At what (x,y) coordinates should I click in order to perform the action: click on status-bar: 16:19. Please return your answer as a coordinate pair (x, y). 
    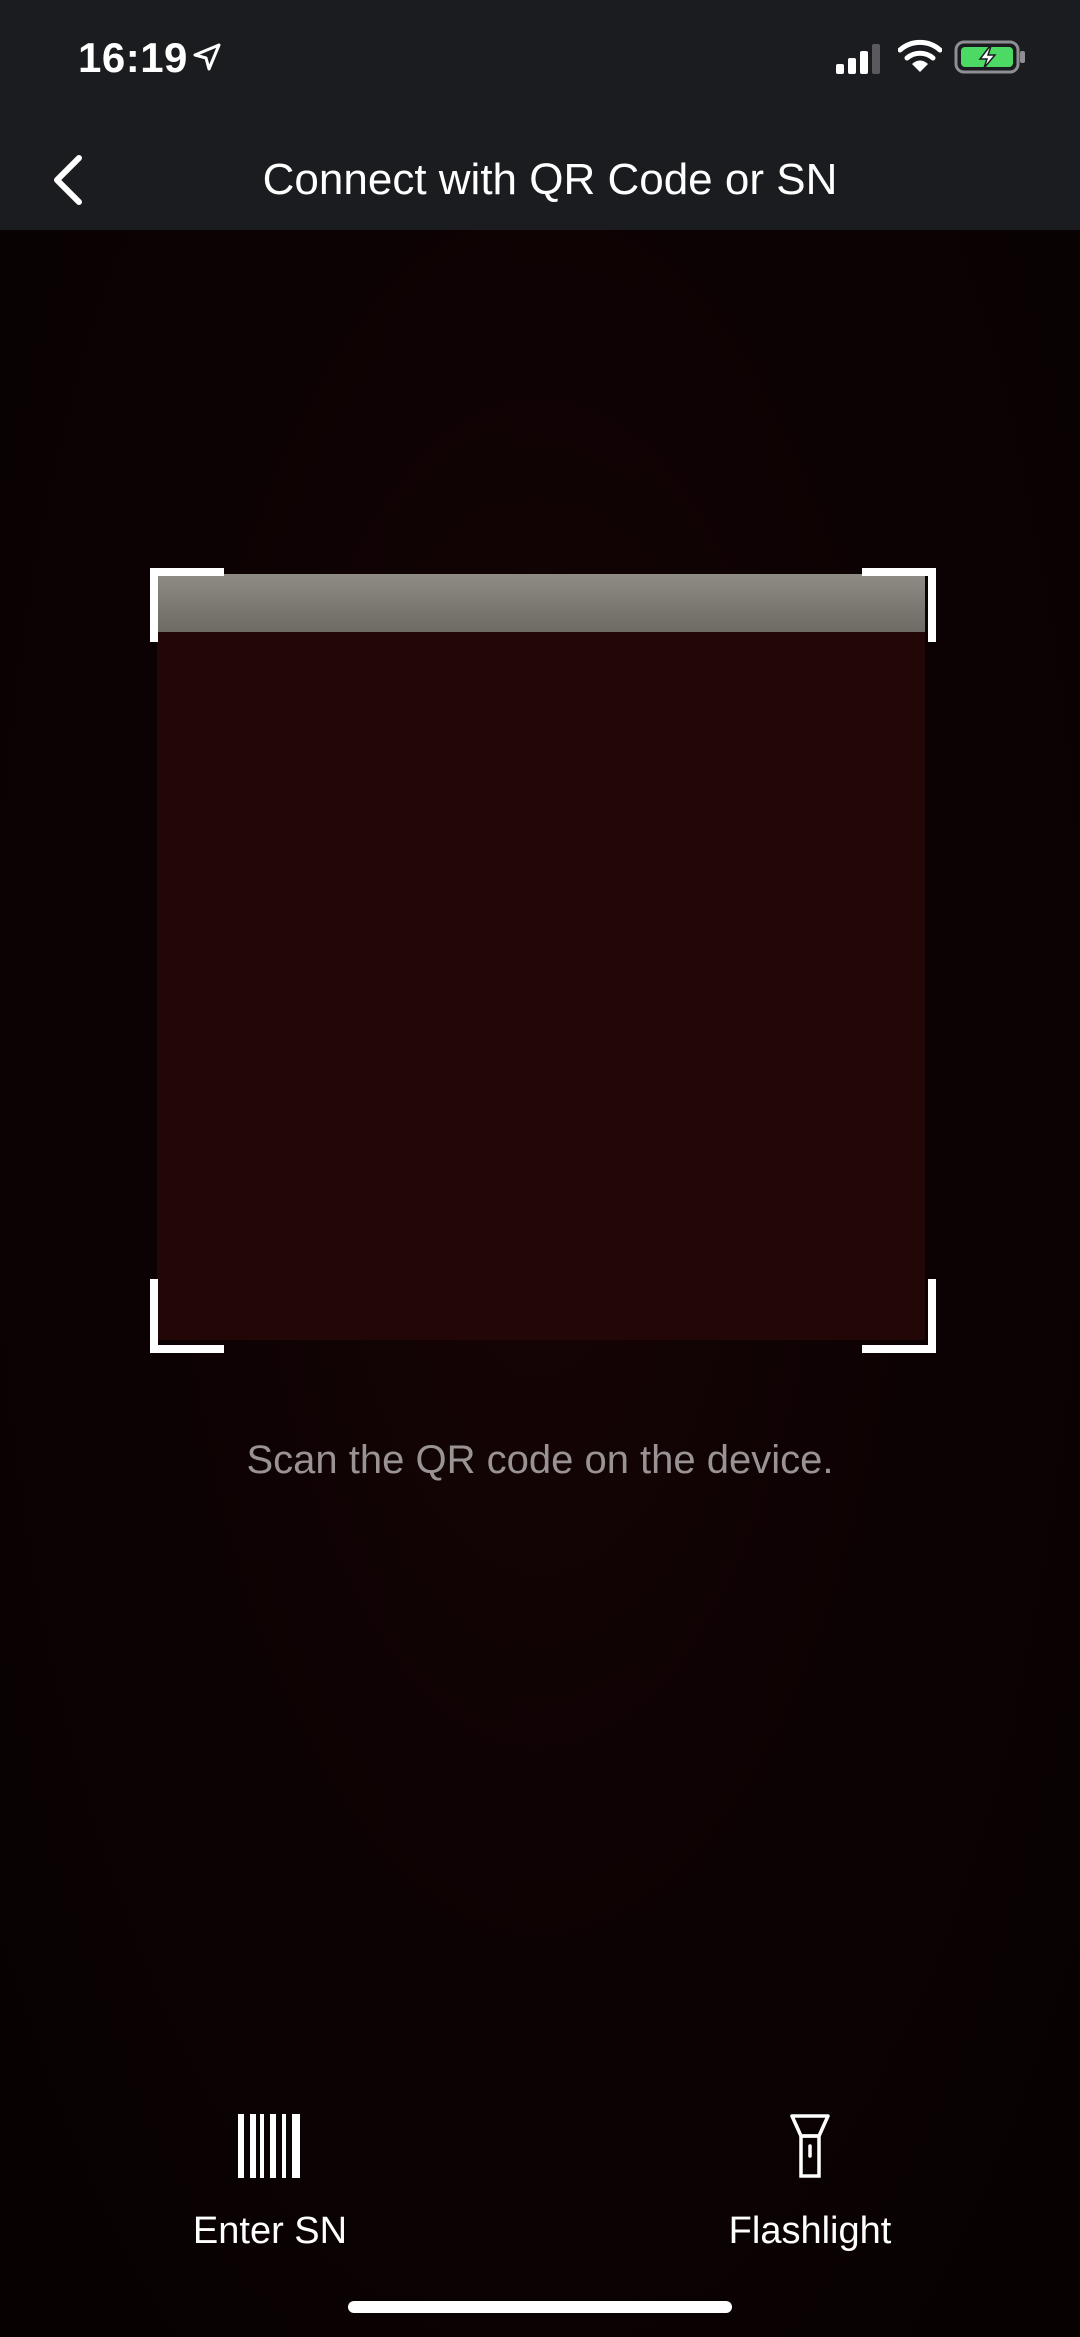
    Looking at the image, I should click on (540, 65).